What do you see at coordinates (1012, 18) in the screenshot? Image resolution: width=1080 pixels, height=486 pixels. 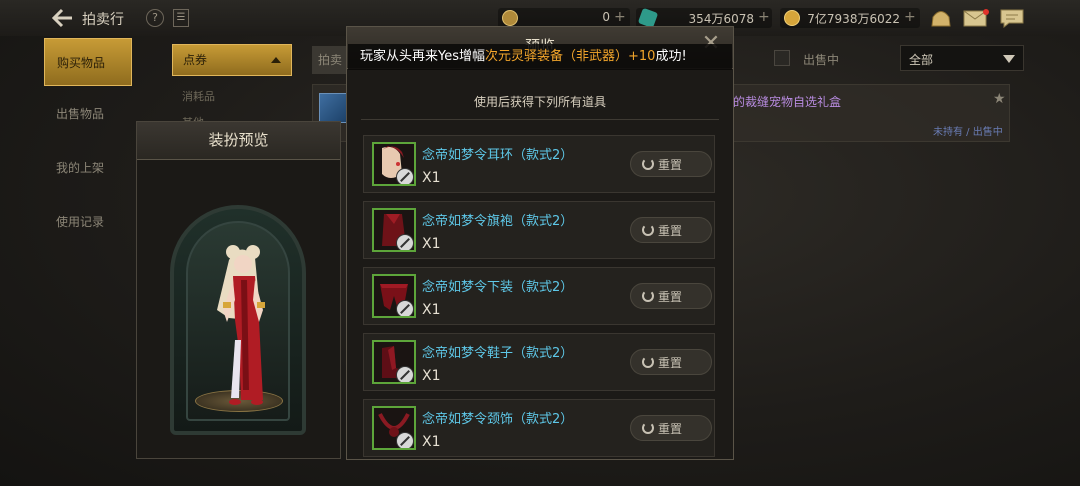 I see `chat-icon` at bounding box center [1012, 18].